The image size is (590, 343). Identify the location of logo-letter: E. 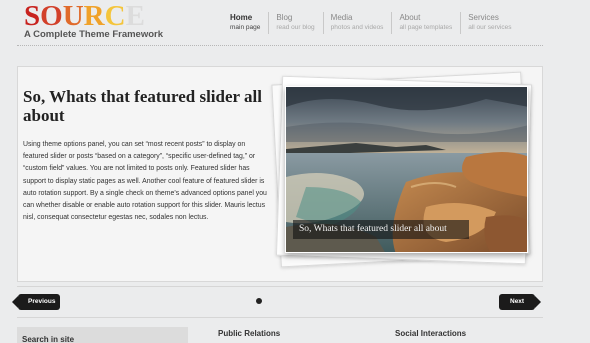
(135, 16).